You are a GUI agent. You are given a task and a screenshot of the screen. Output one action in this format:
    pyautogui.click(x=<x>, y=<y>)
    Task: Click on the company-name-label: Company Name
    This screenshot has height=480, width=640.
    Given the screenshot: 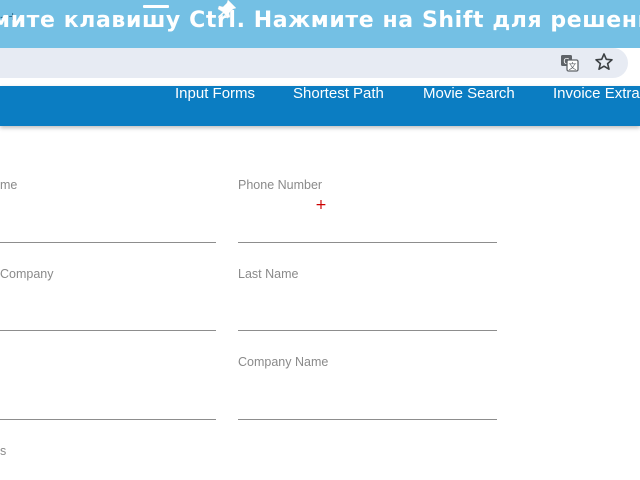 What is the action you would take?
    pyautogui.click(x=283, y=362)
    